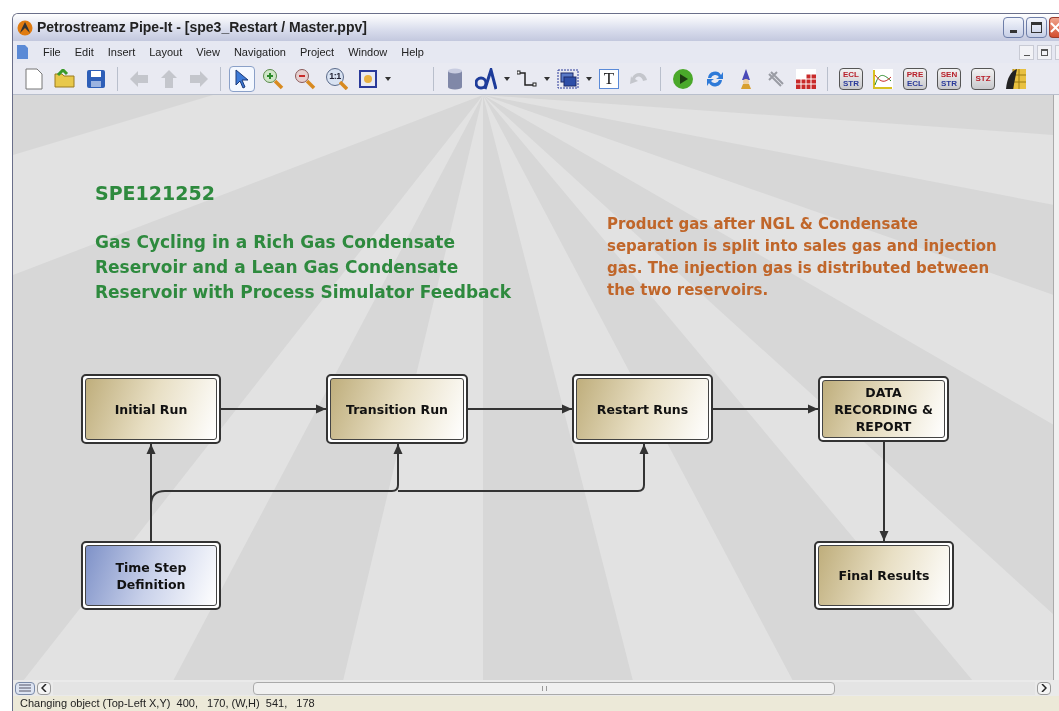  I want to click on note-text-line: the two reservoirs., so click(688, 290).